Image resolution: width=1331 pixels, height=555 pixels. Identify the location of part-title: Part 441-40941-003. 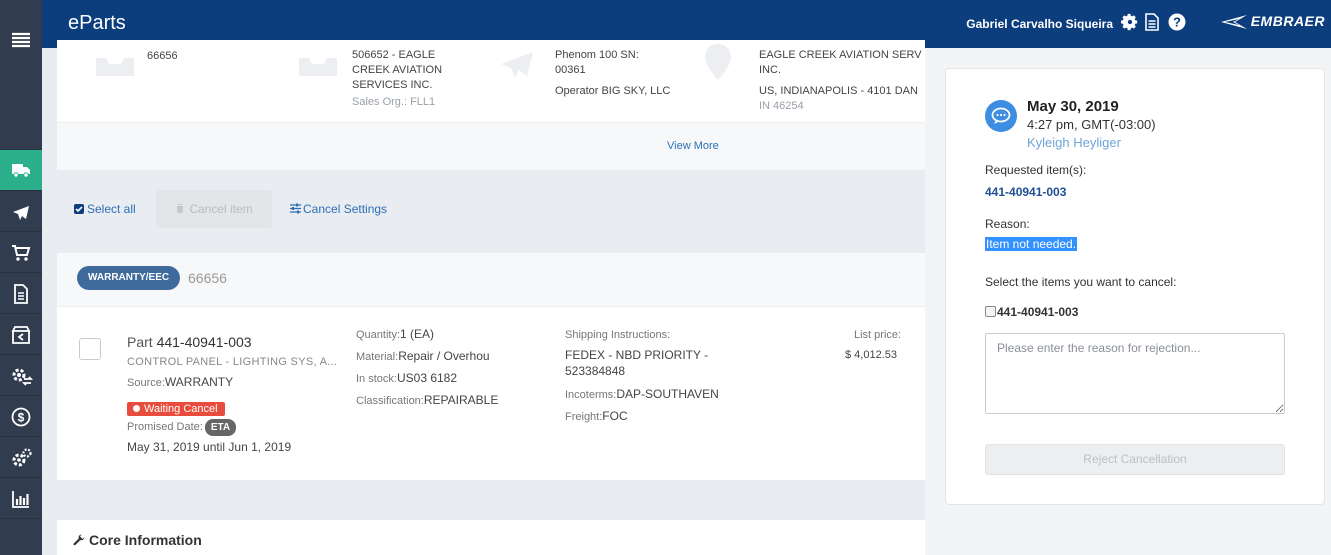
(189, 342).